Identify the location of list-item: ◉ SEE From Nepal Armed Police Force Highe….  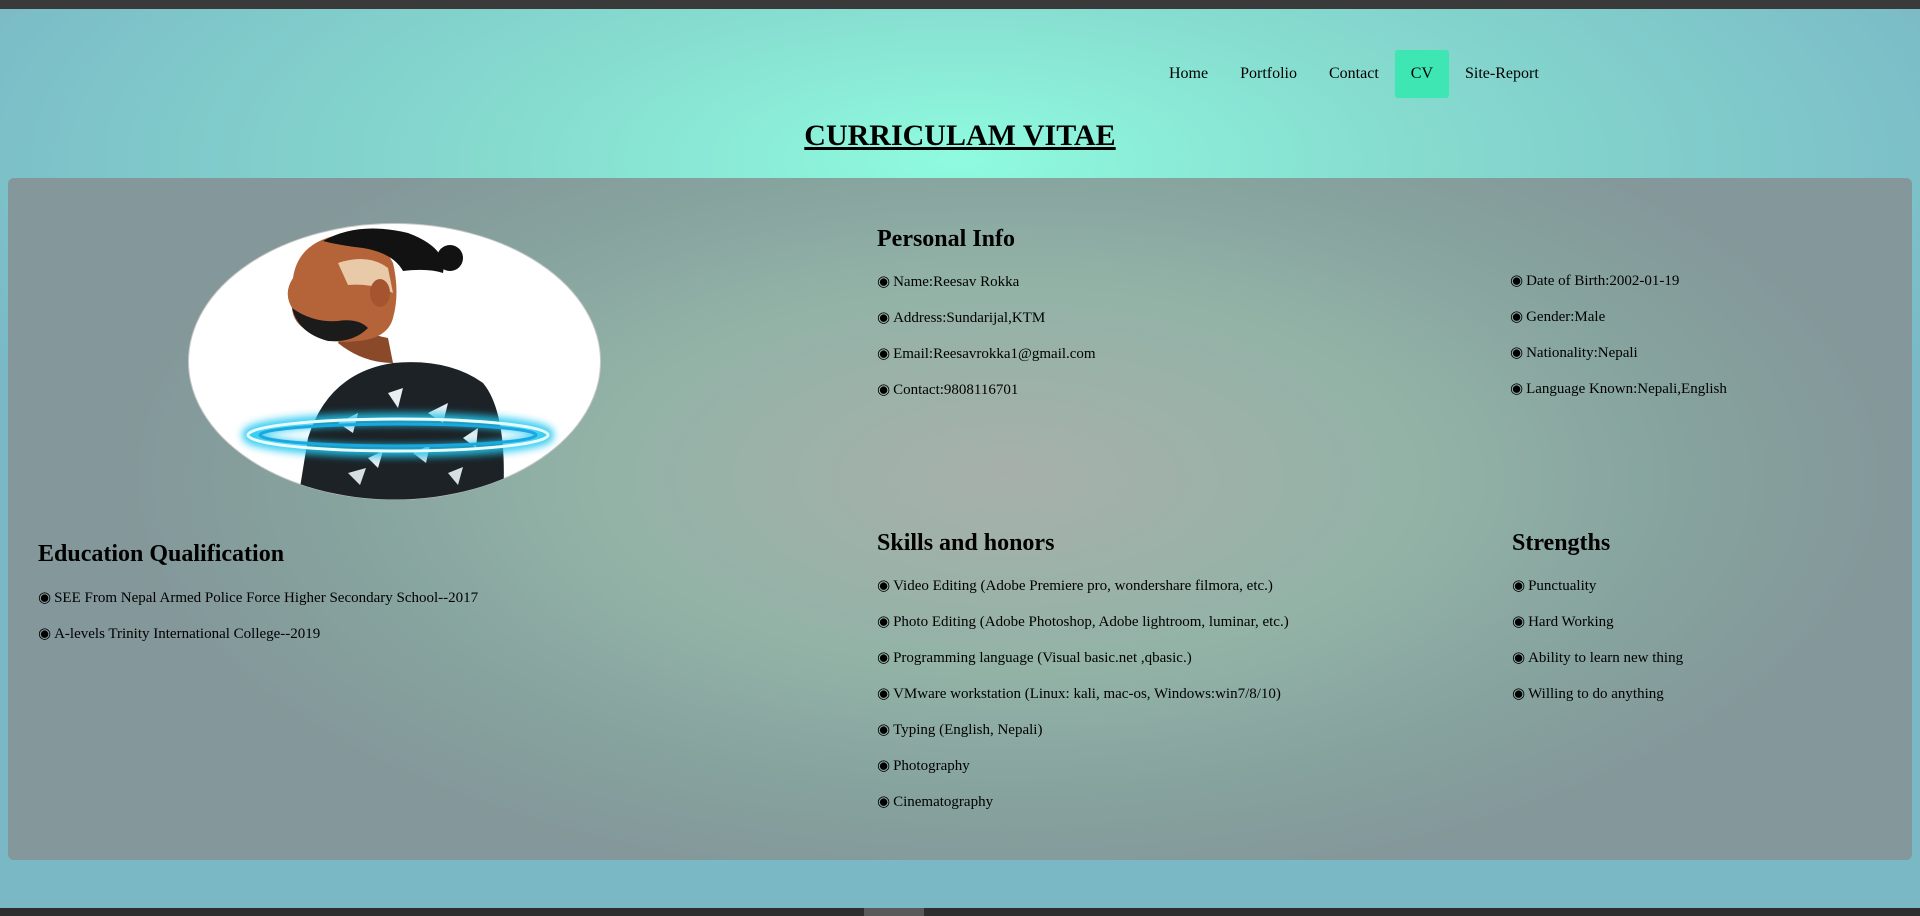
(258, 598).